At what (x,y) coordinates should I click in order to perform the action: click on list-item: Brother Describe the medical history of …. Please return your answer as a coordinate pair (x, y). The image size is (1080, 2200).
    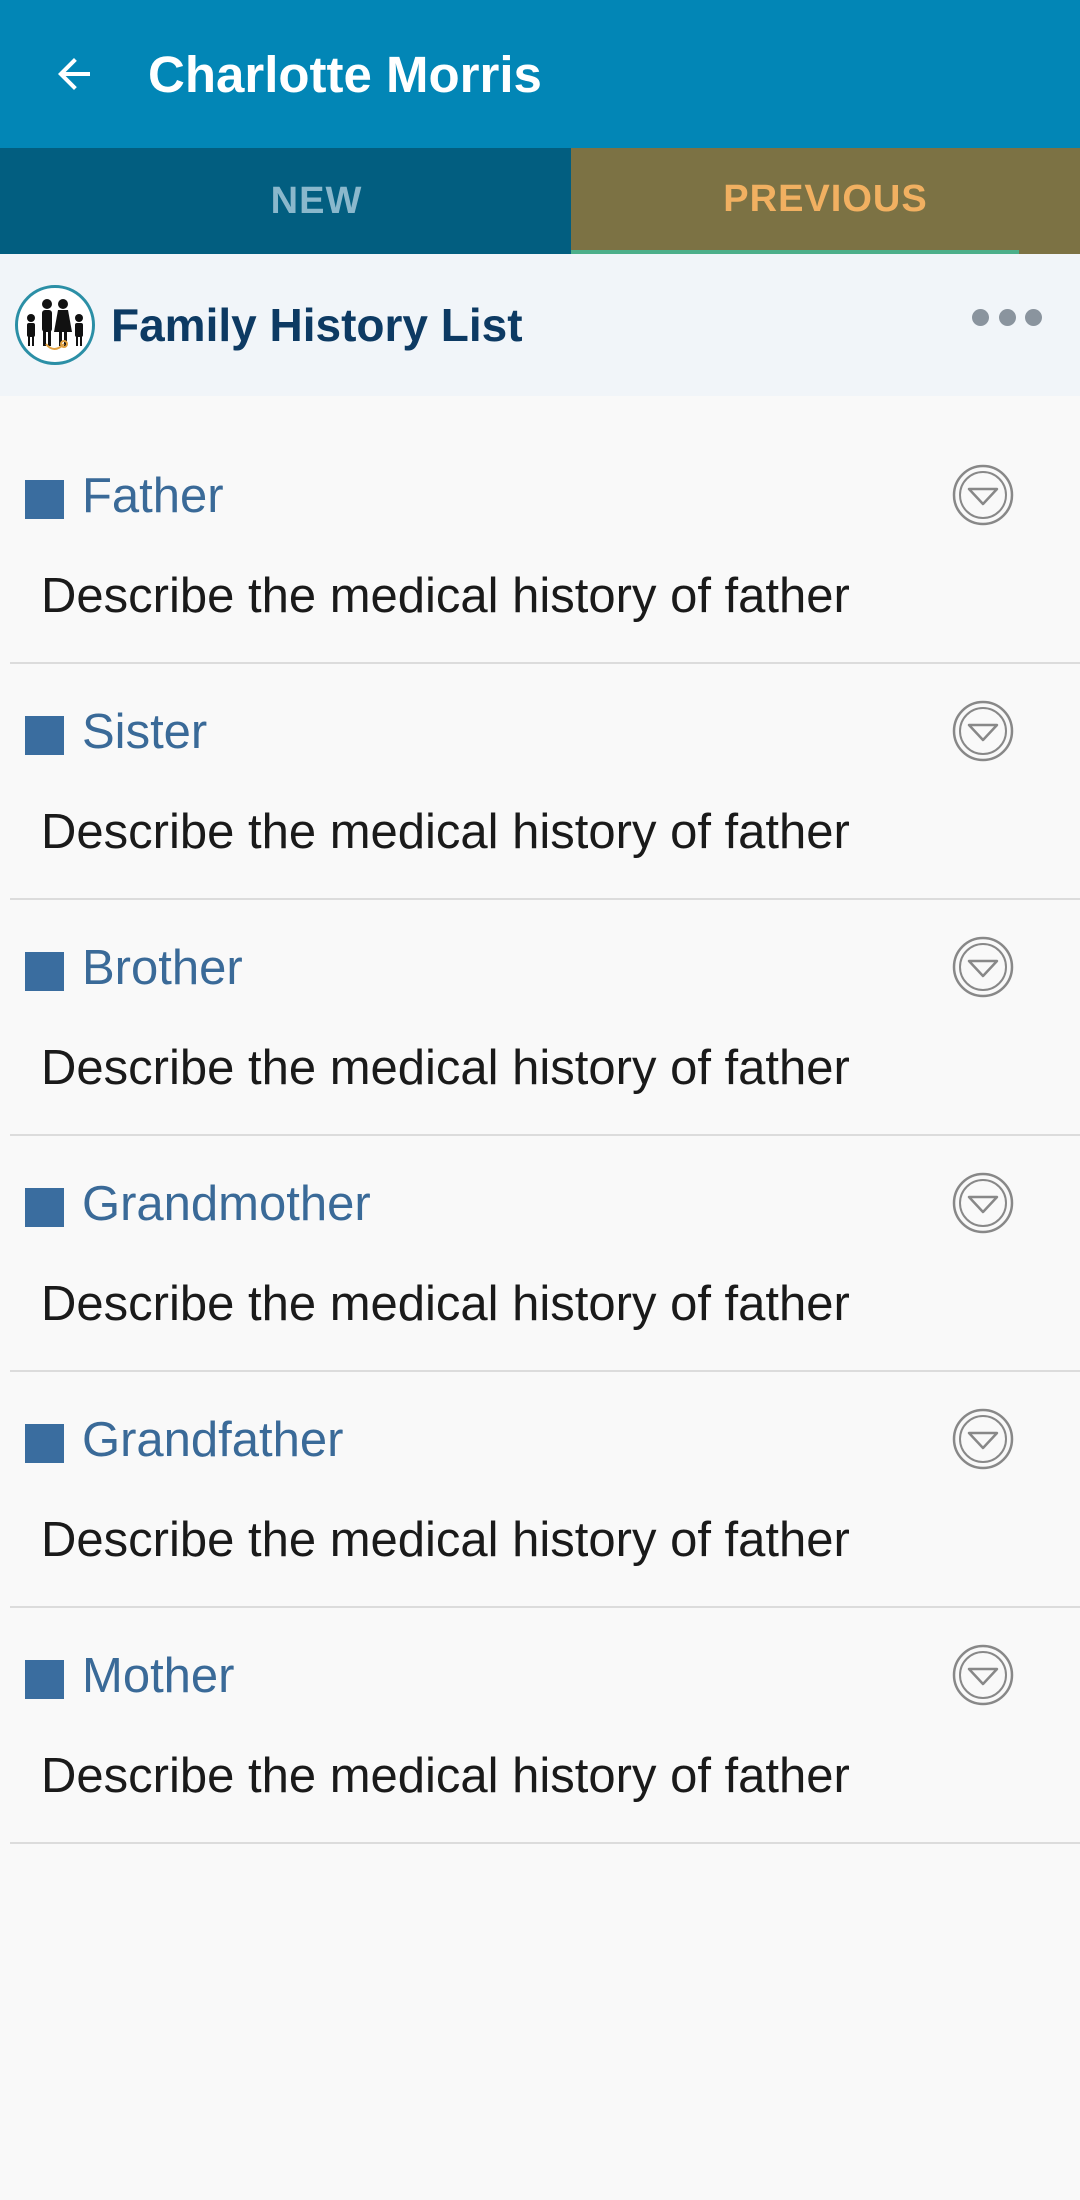
    Looking at the image, I should click on (545, 1018).